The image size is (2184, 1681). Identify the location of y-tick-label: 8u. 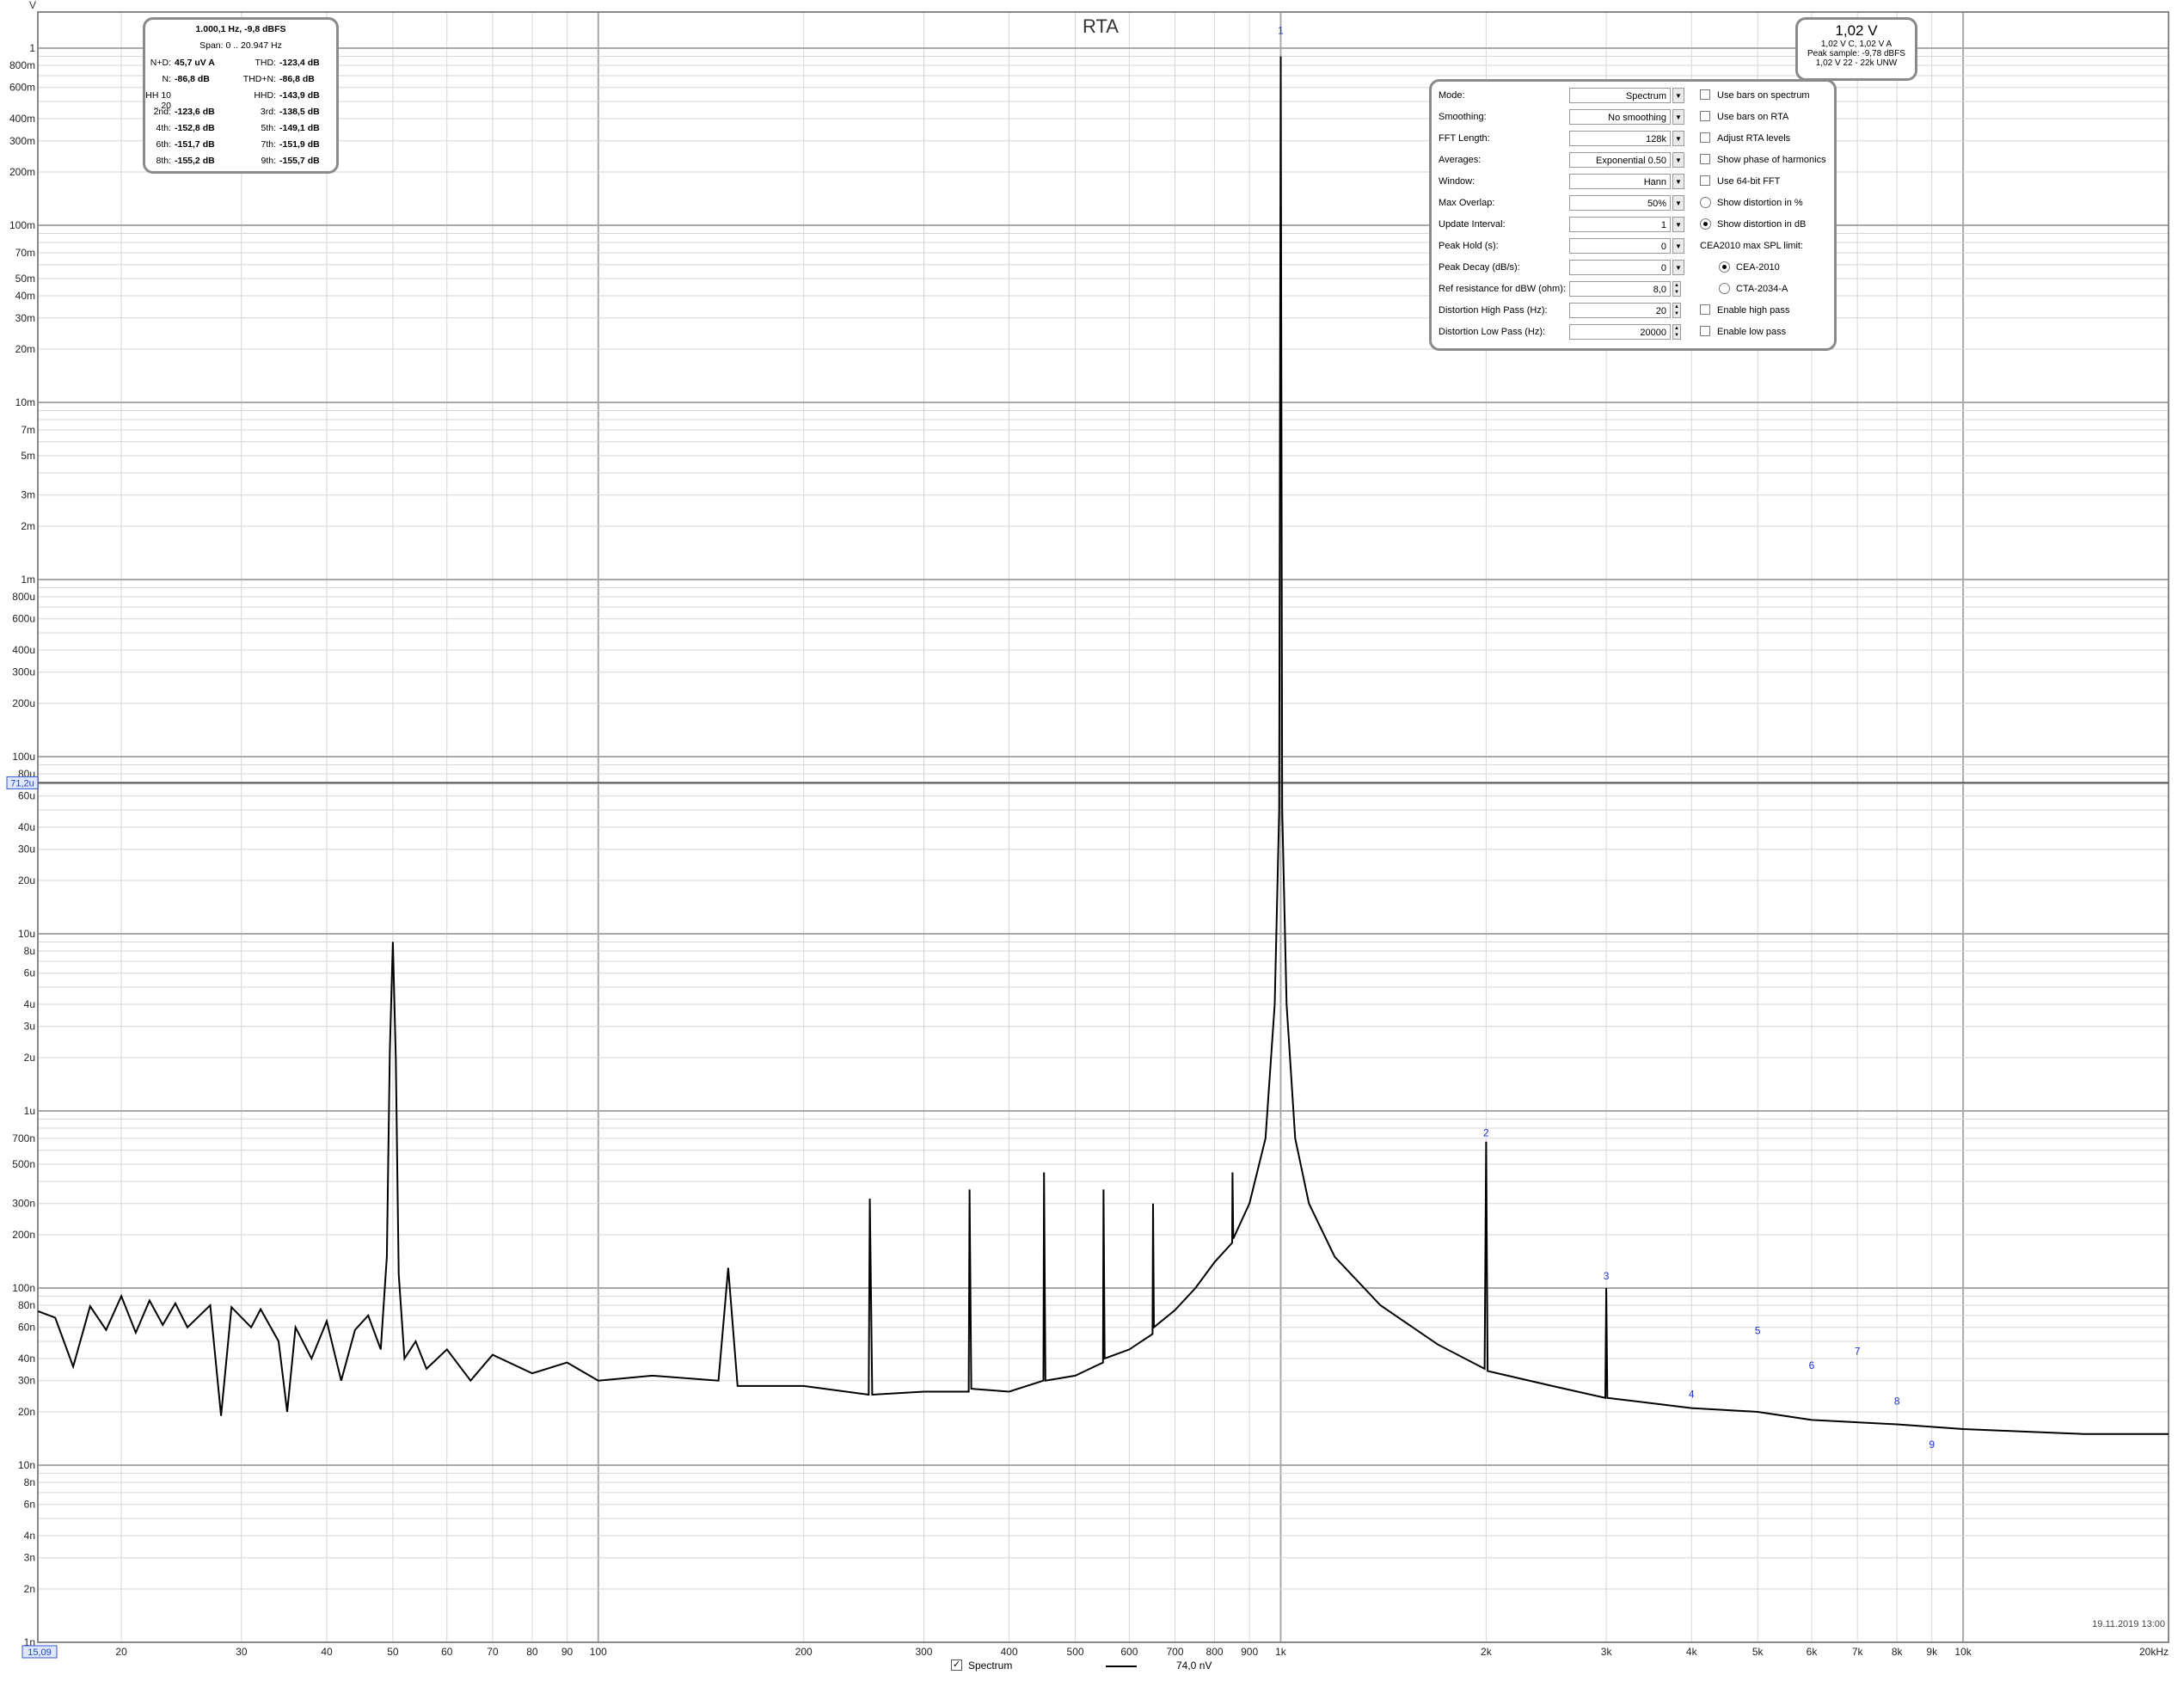
(29, 951).